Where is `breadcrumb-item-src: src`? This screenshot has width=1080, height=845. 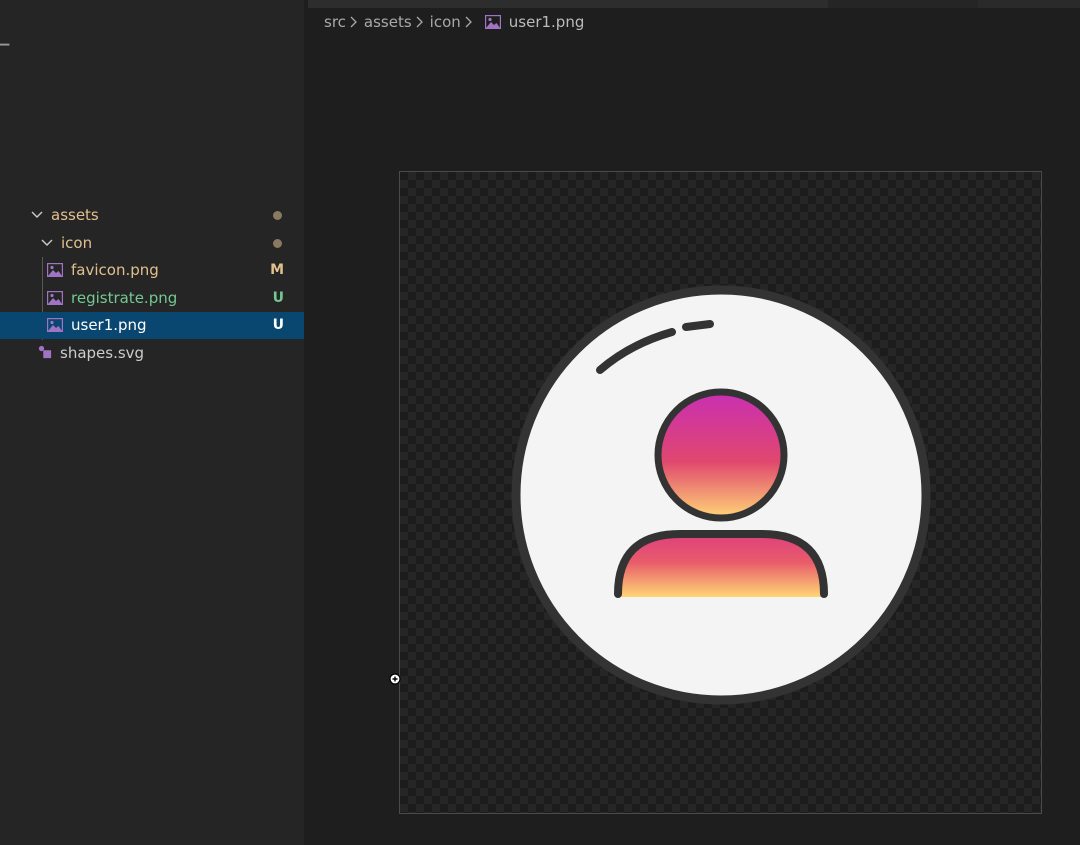
breadcrumb-item-src: src is located at coordinates (335, 22).